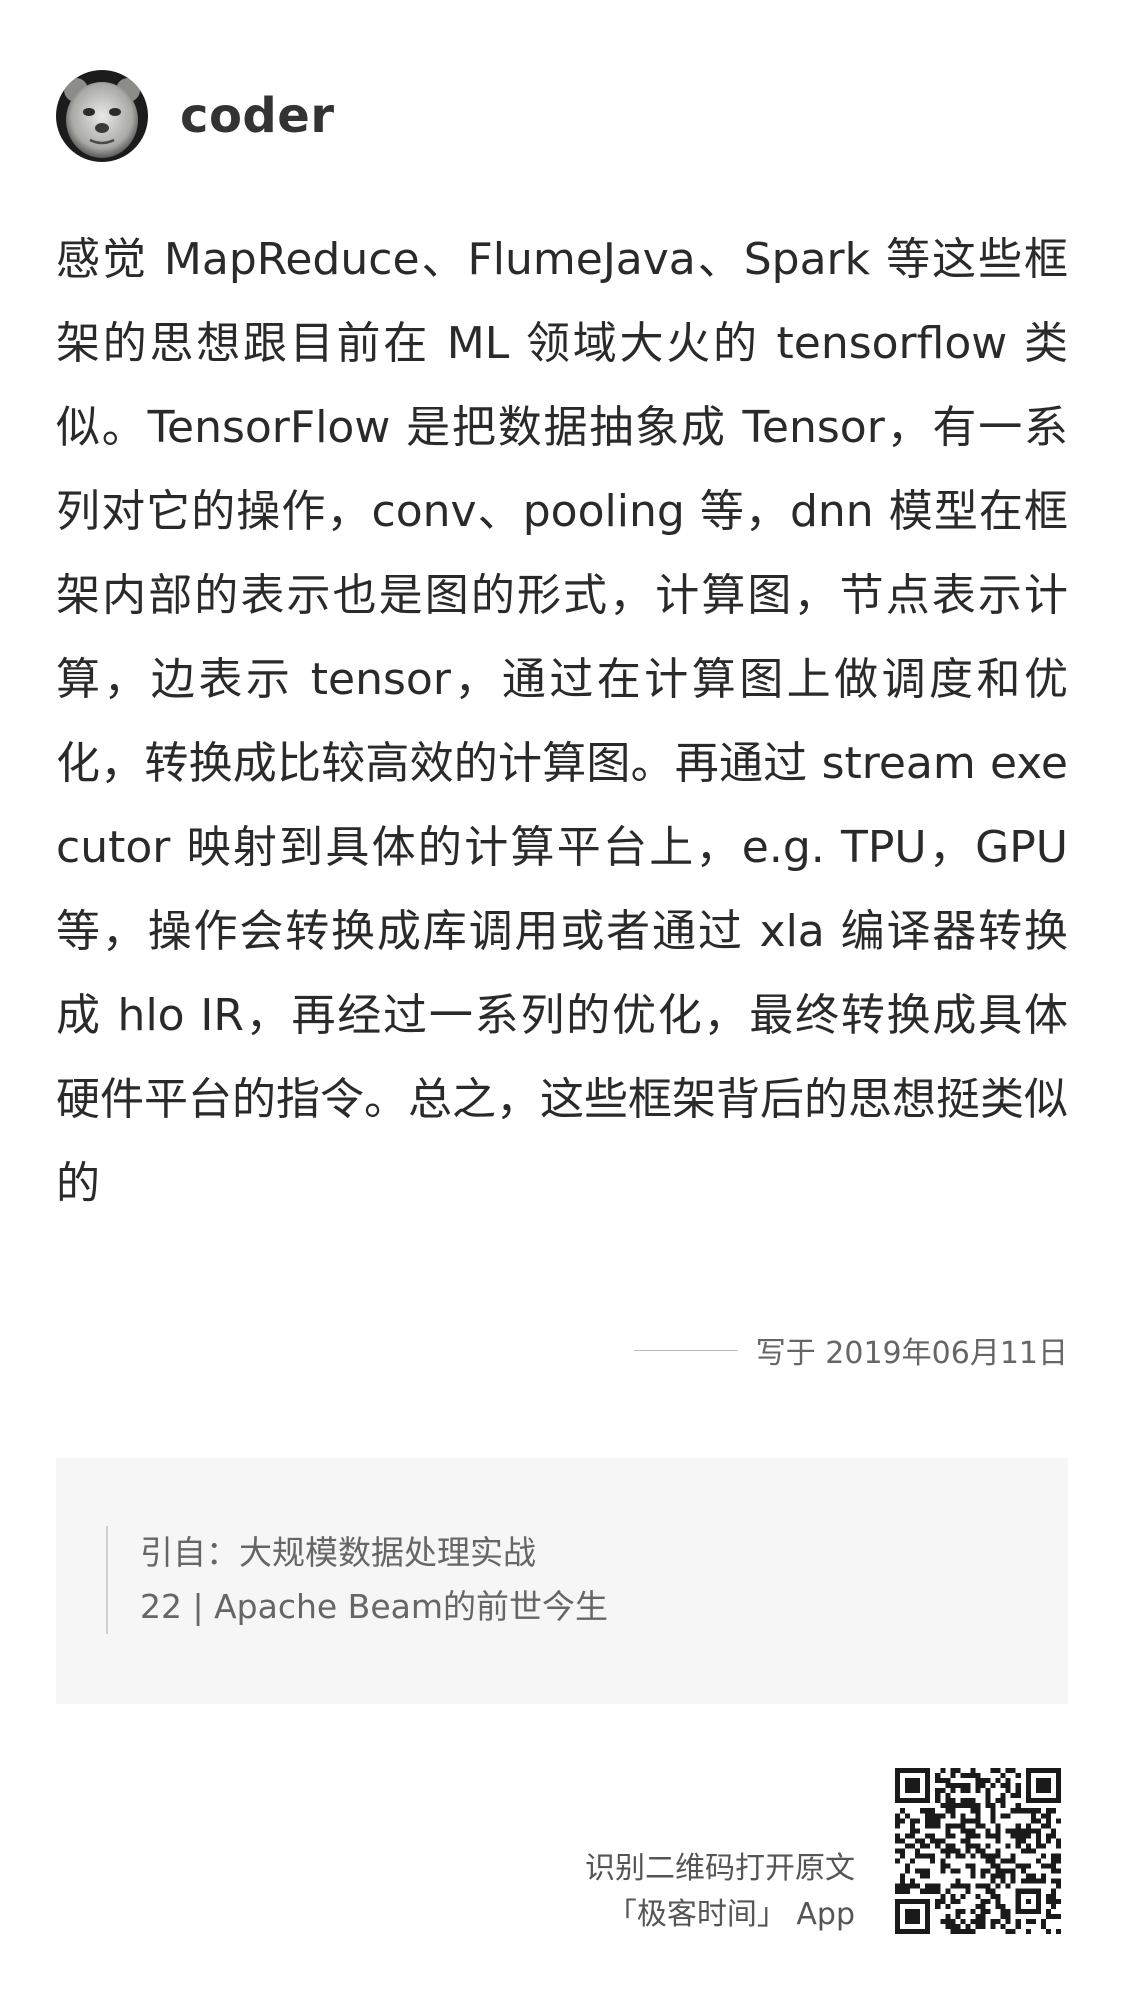  I want to click on post-date: 写于 2019年06月11日, so click(911, 1353).